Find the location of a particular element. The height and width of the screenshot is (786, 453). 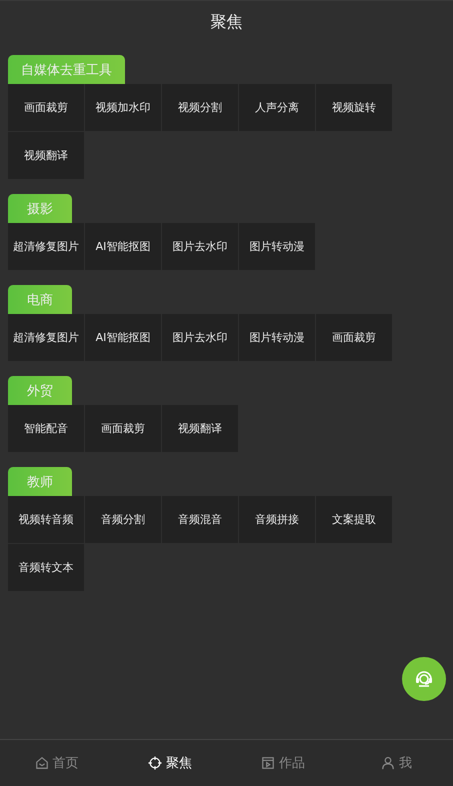

home-icon is located at coordinates (41, 763).